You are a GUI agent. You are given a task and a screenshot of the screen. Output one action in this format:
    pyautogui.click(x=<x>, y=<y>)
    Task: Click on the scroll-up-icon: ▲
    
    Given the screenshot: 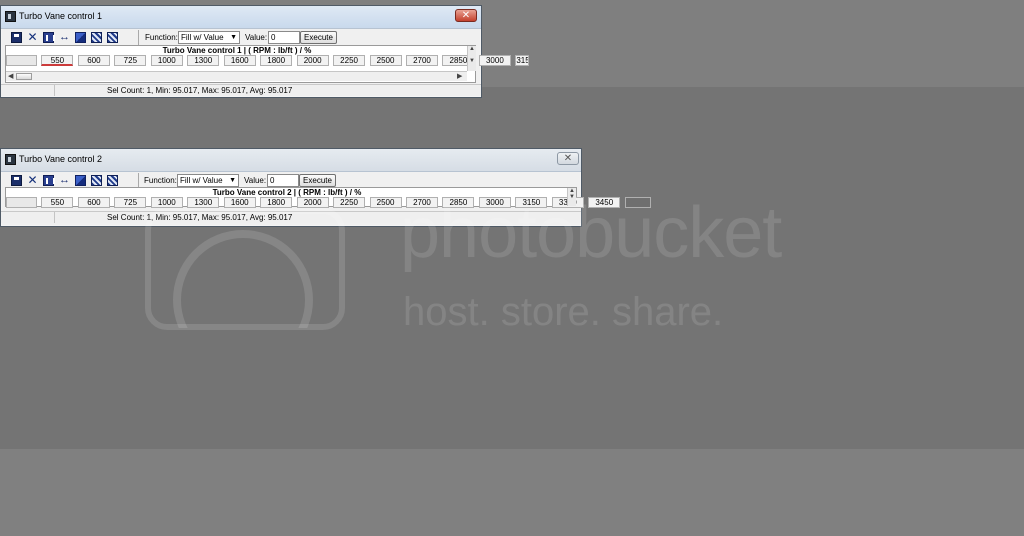 What is the action you would take?
    pyautogui.click(x=472, y=49)
    